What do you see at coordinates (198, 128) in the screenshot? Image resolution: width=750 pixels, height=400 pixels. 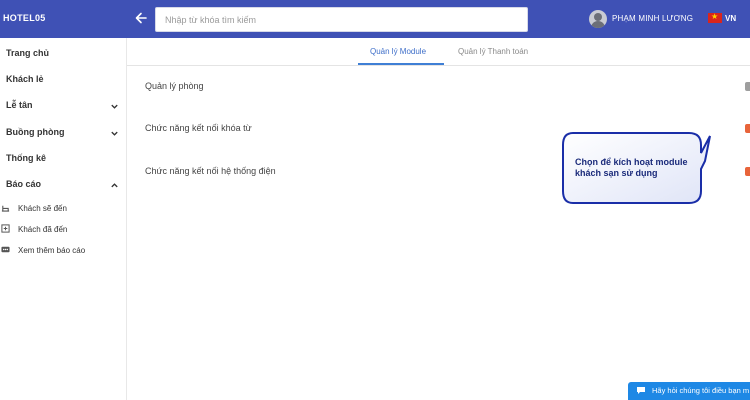 I see `module-label-key-card: Chức năng kết nối khóa từ` at bounding box center [198, 128].